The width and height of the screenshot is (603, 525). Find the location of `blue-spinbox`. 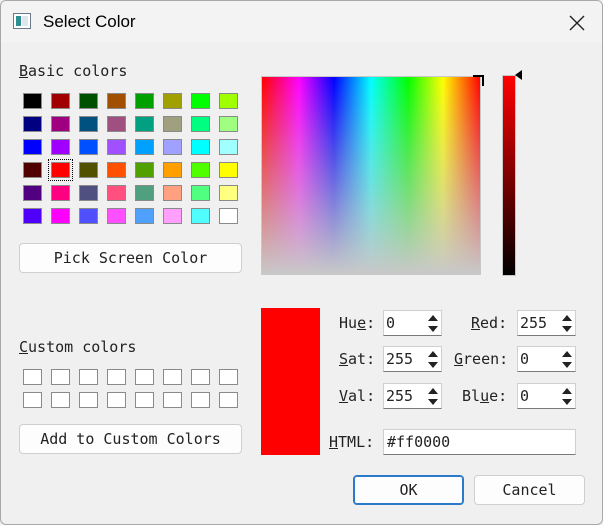

blue-spinbox is located at coordinates (546, 396).